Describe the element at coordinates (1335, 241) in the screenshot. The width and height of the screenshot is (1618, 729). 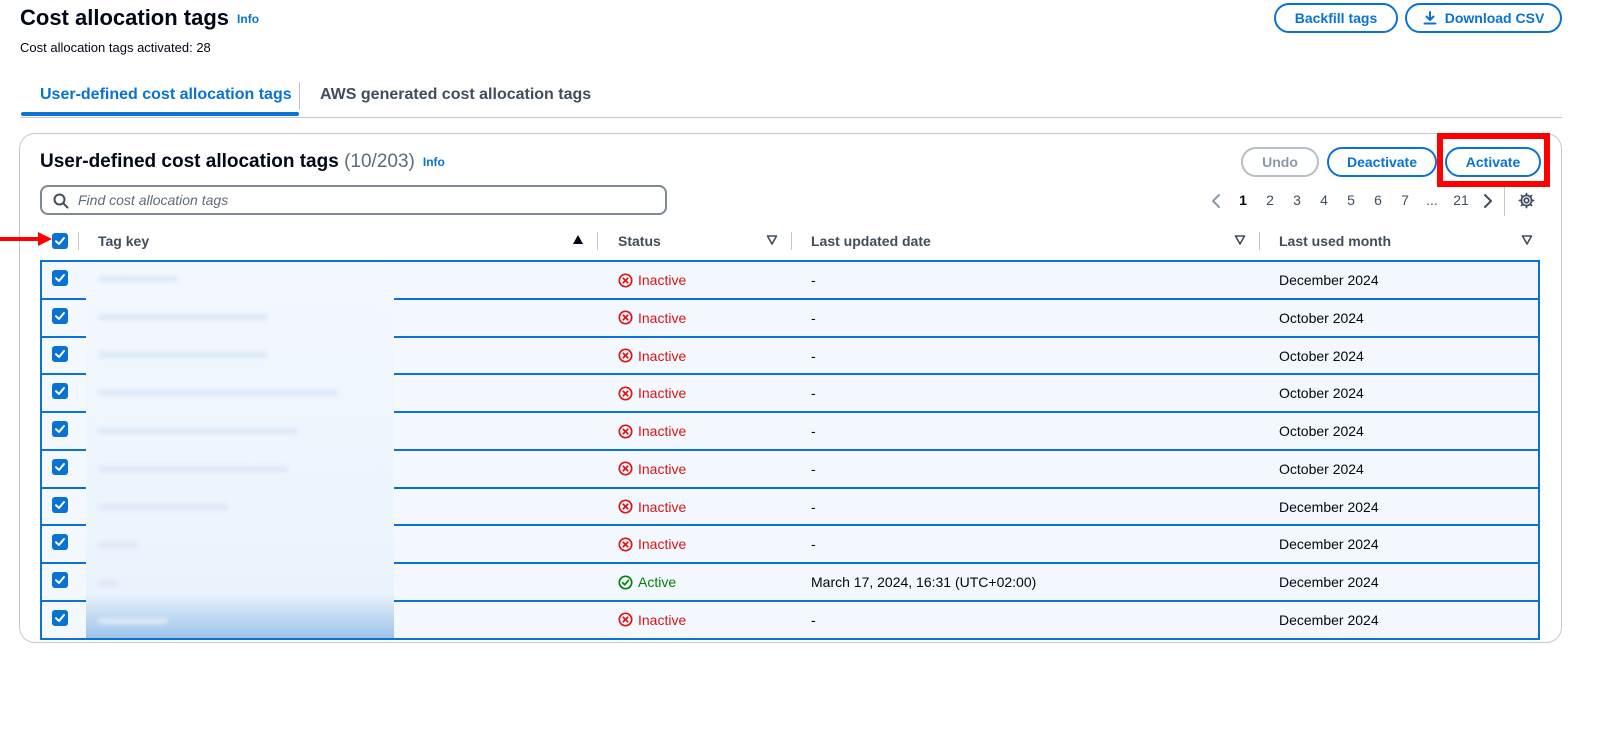
I see `column-header-last-used: Last used month` at that location.